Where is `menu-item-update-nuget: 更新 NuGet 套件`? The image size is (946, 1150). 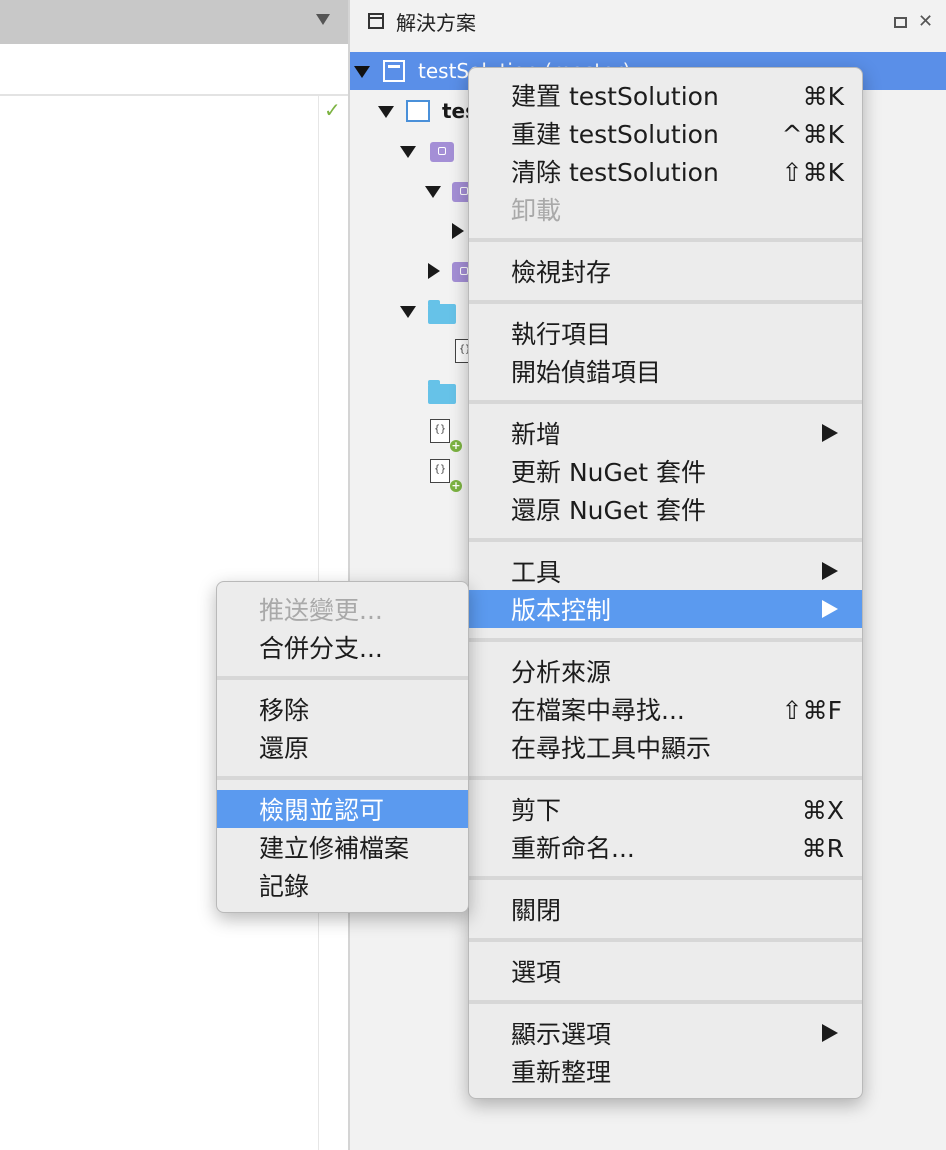
menu-item-update-nuget: 更新 NuGet 套件 is located at coordinates (665, 471).